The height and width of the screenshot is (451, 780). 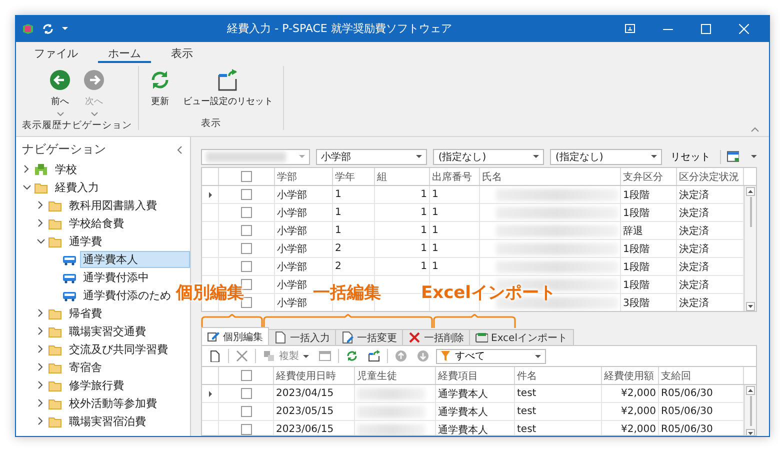 I want to click on tree-item: 経費入力, so click(x=77, y=187).